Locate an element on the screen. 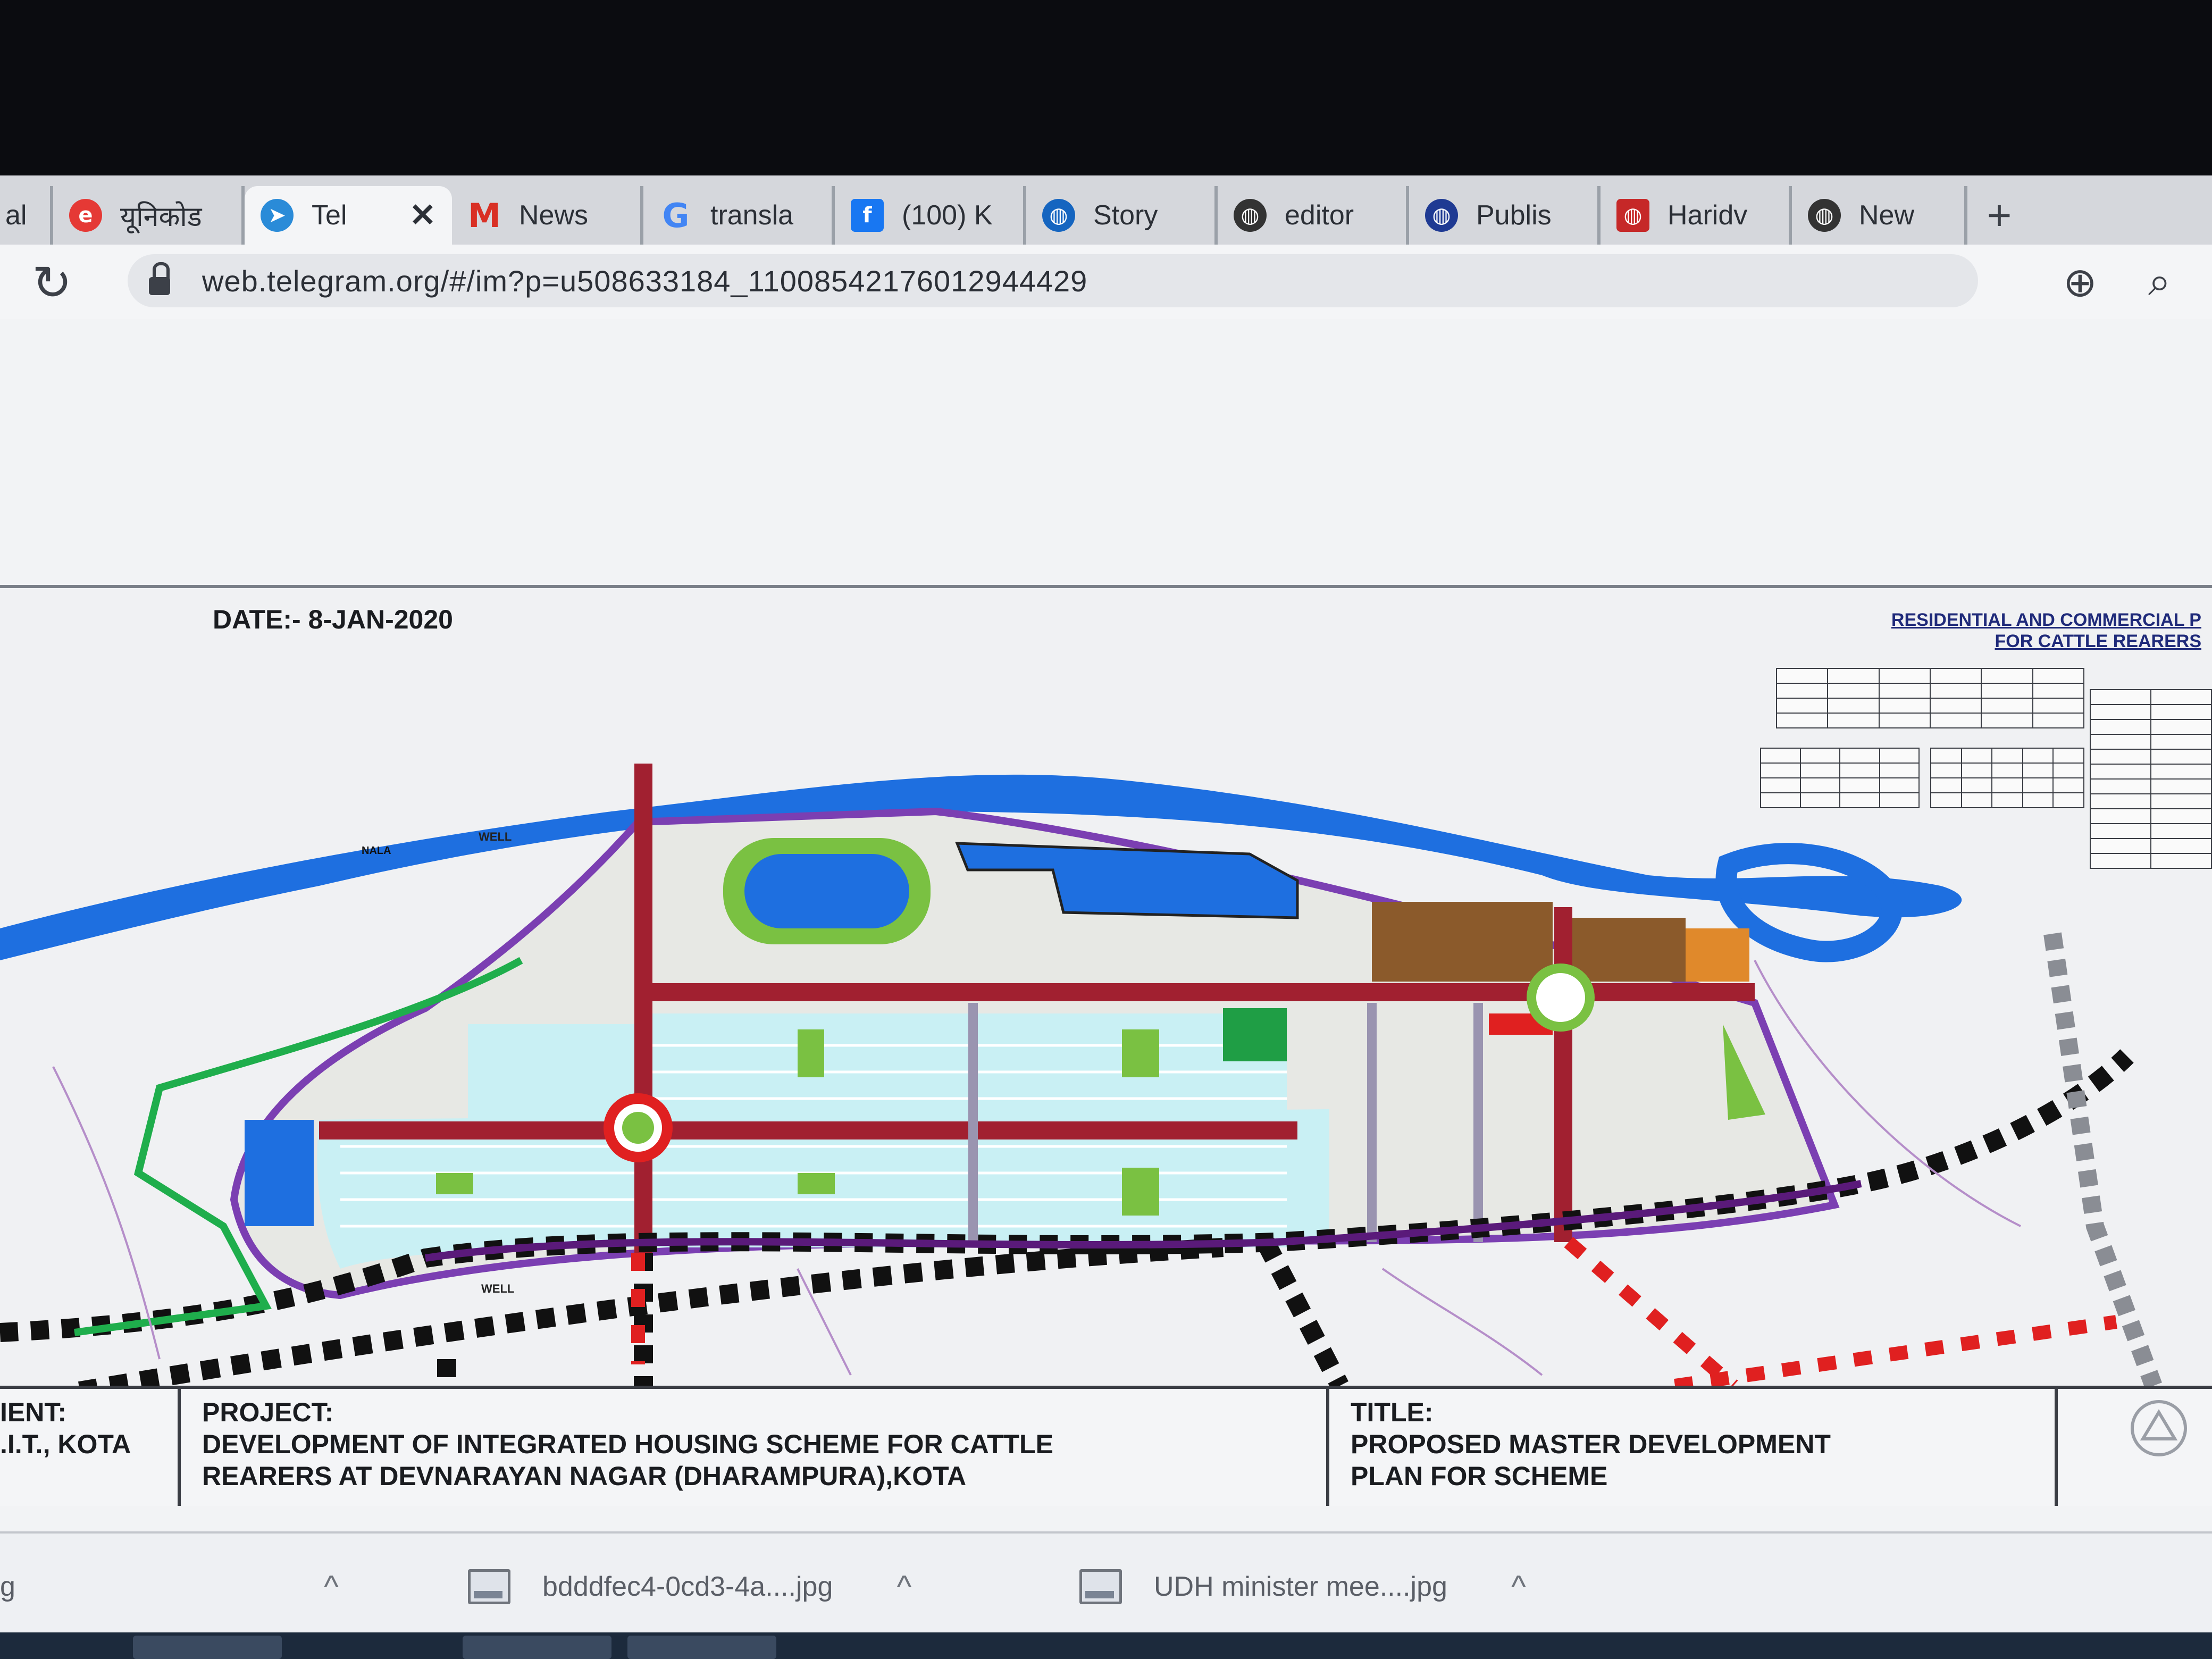  tab-label: al is located at coordinates (16, 215).